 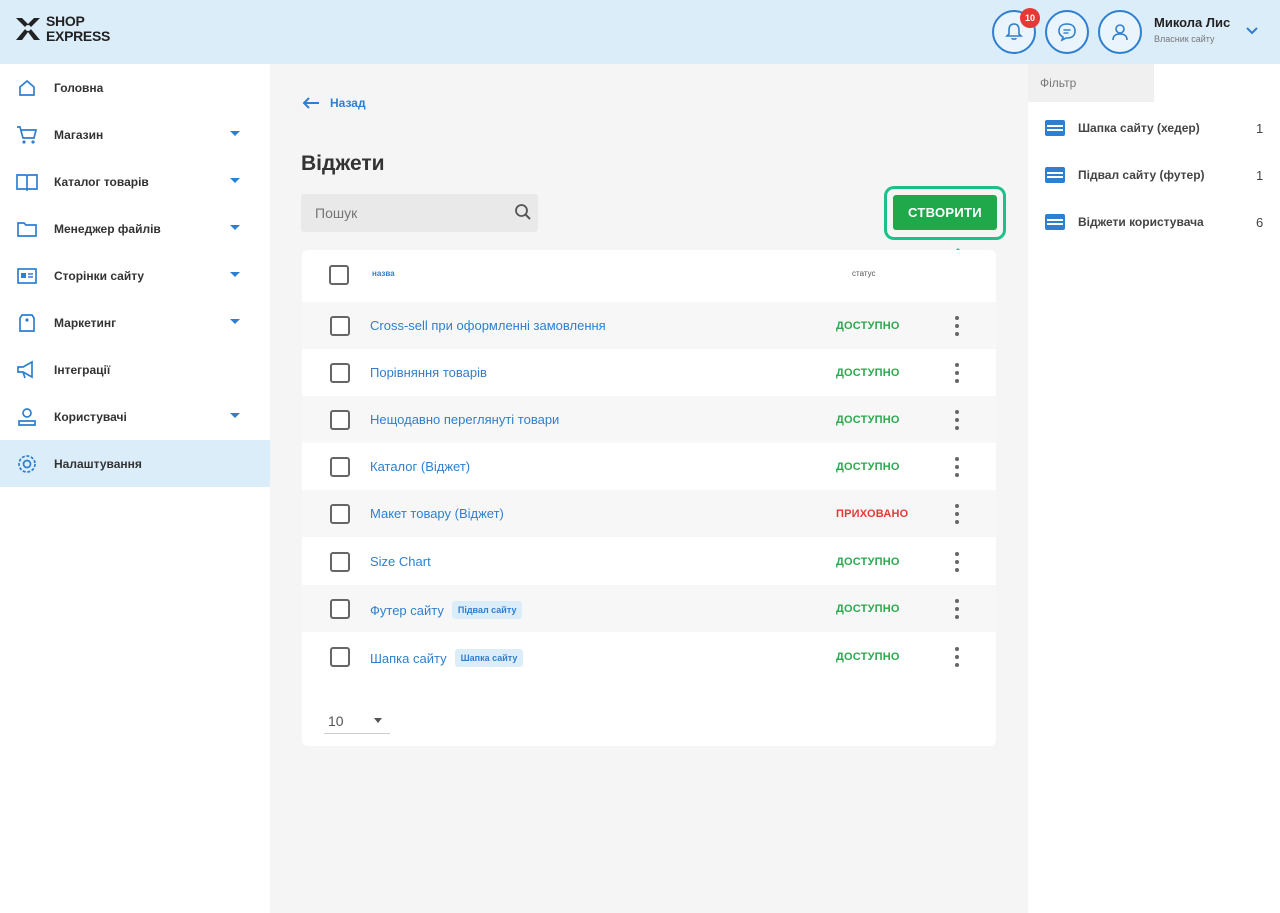 I want to click on sidebar-item-site-pages: Сторінки сайту, so click(x=135, y=275).